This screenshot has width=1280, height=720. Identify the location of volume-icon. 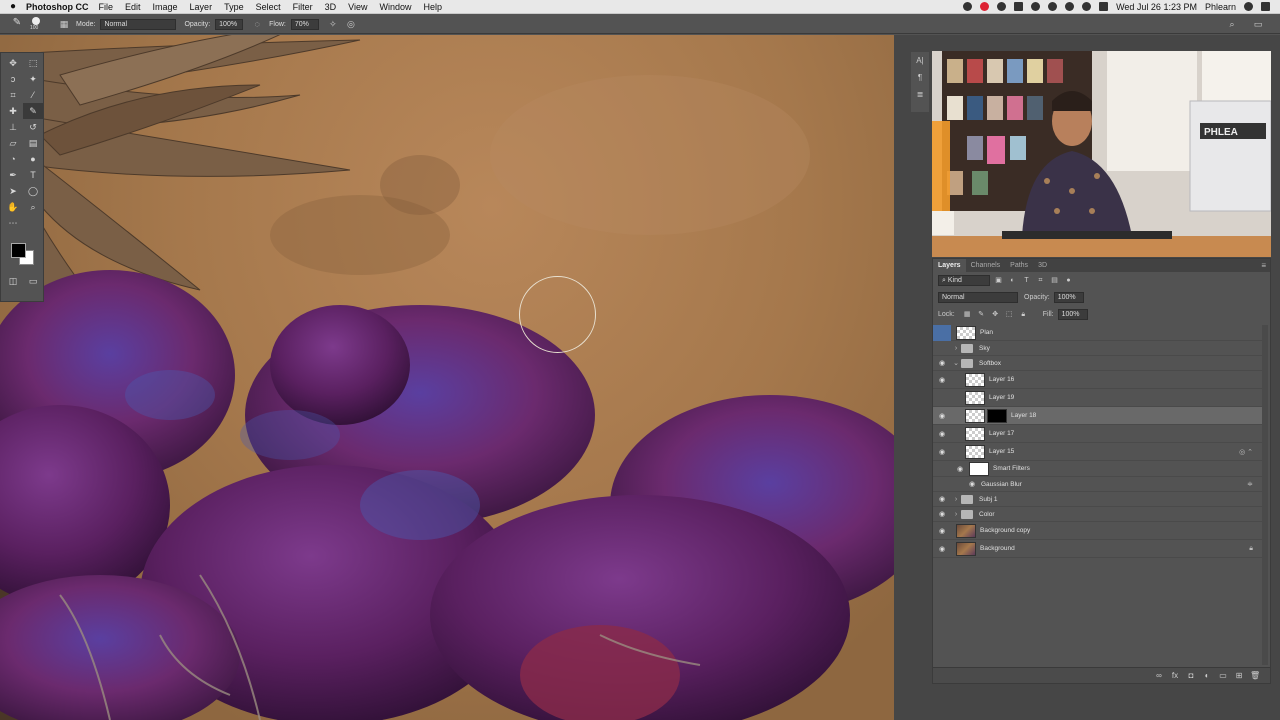
(1087, 6).